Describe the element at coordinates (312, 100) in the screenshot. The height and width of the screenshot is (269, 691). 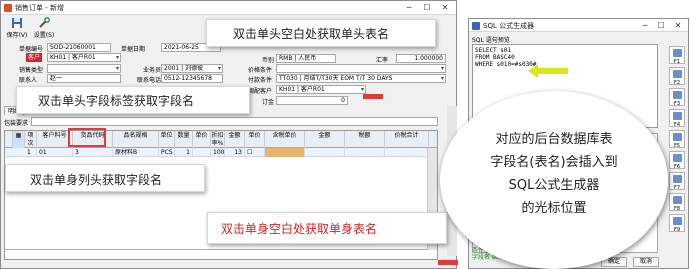
I see `deposit-field: 0` at that location.